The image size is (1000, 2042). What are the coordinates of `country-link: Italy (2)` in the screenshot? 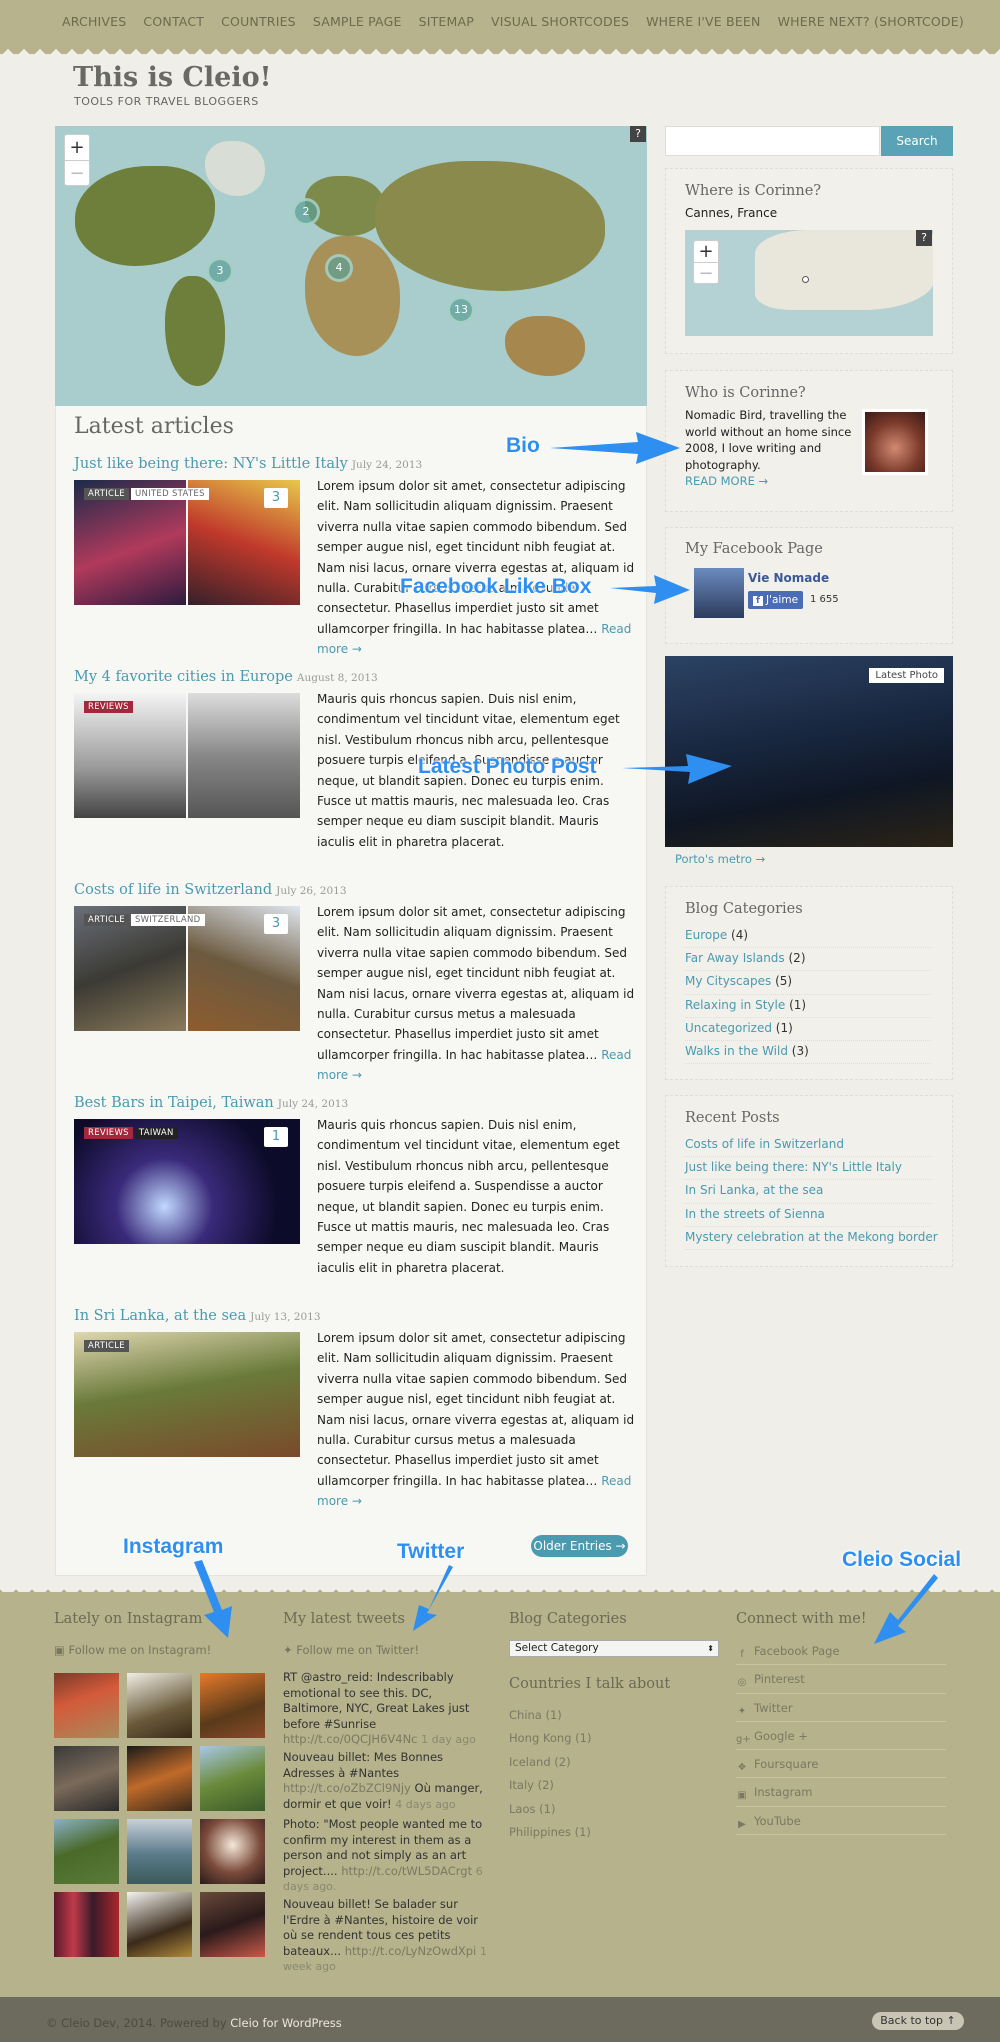 It's located at (614, 1785).